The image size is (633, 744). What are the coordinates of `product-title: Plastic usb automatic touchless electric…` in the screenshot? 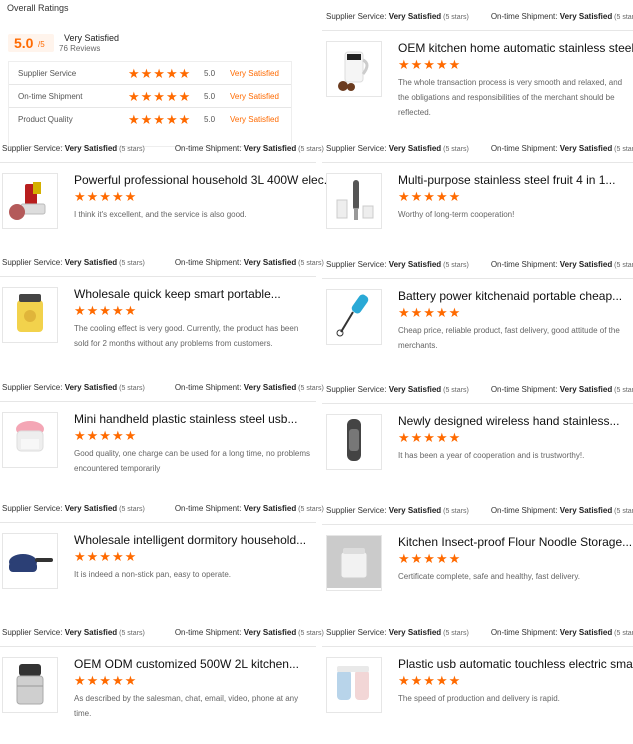 It's located at (515, 664).